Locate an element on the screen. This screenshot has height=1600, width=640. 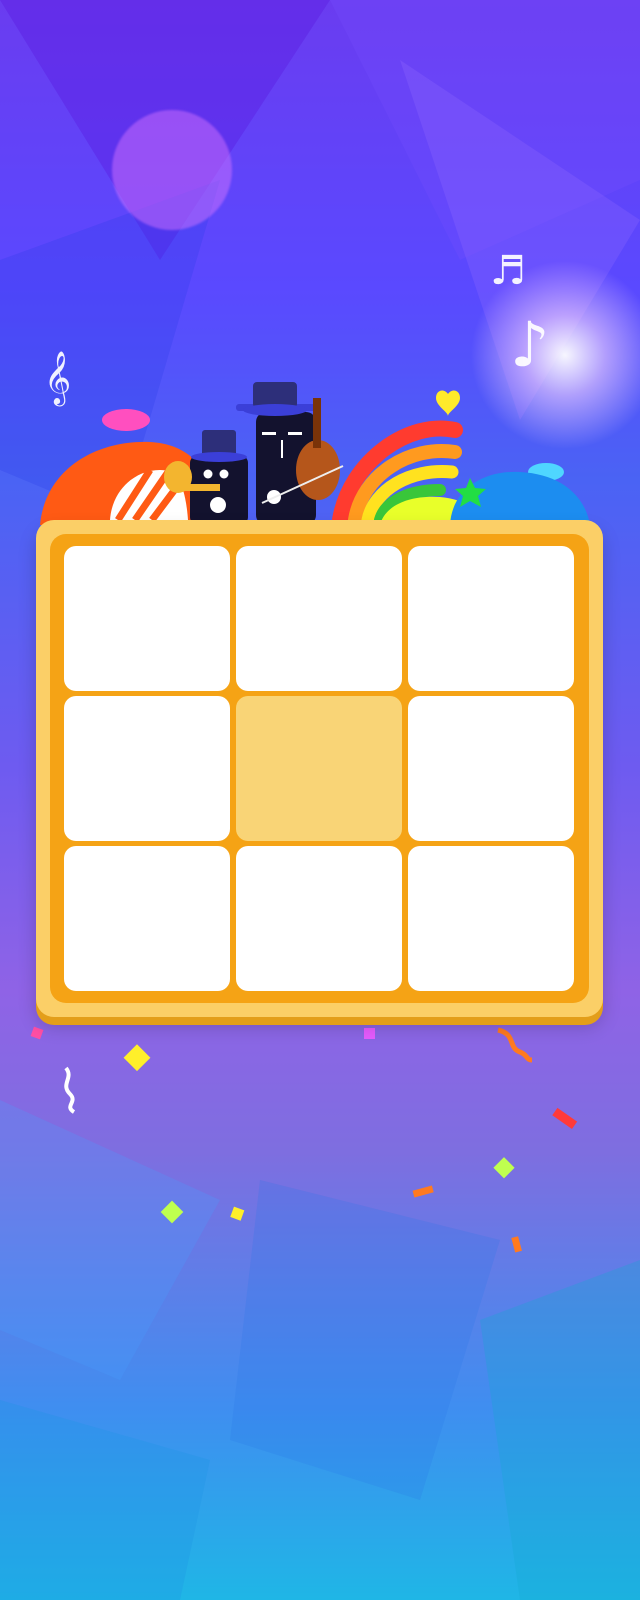
heart-icon is located at coordinates (448, 403).